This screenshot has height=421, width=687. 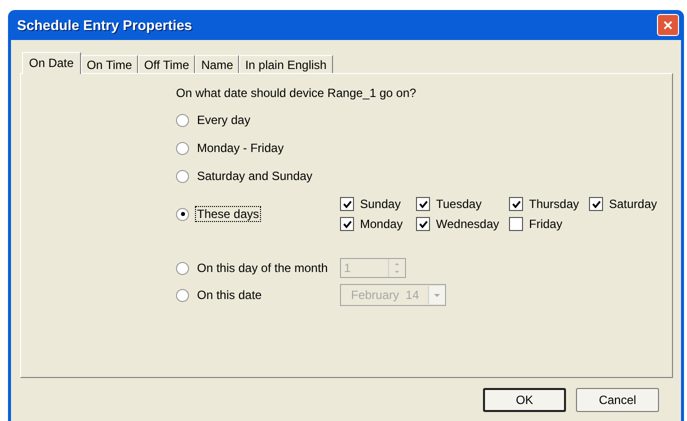 I want to click on tab: On Date, so click(x=51, y=63).